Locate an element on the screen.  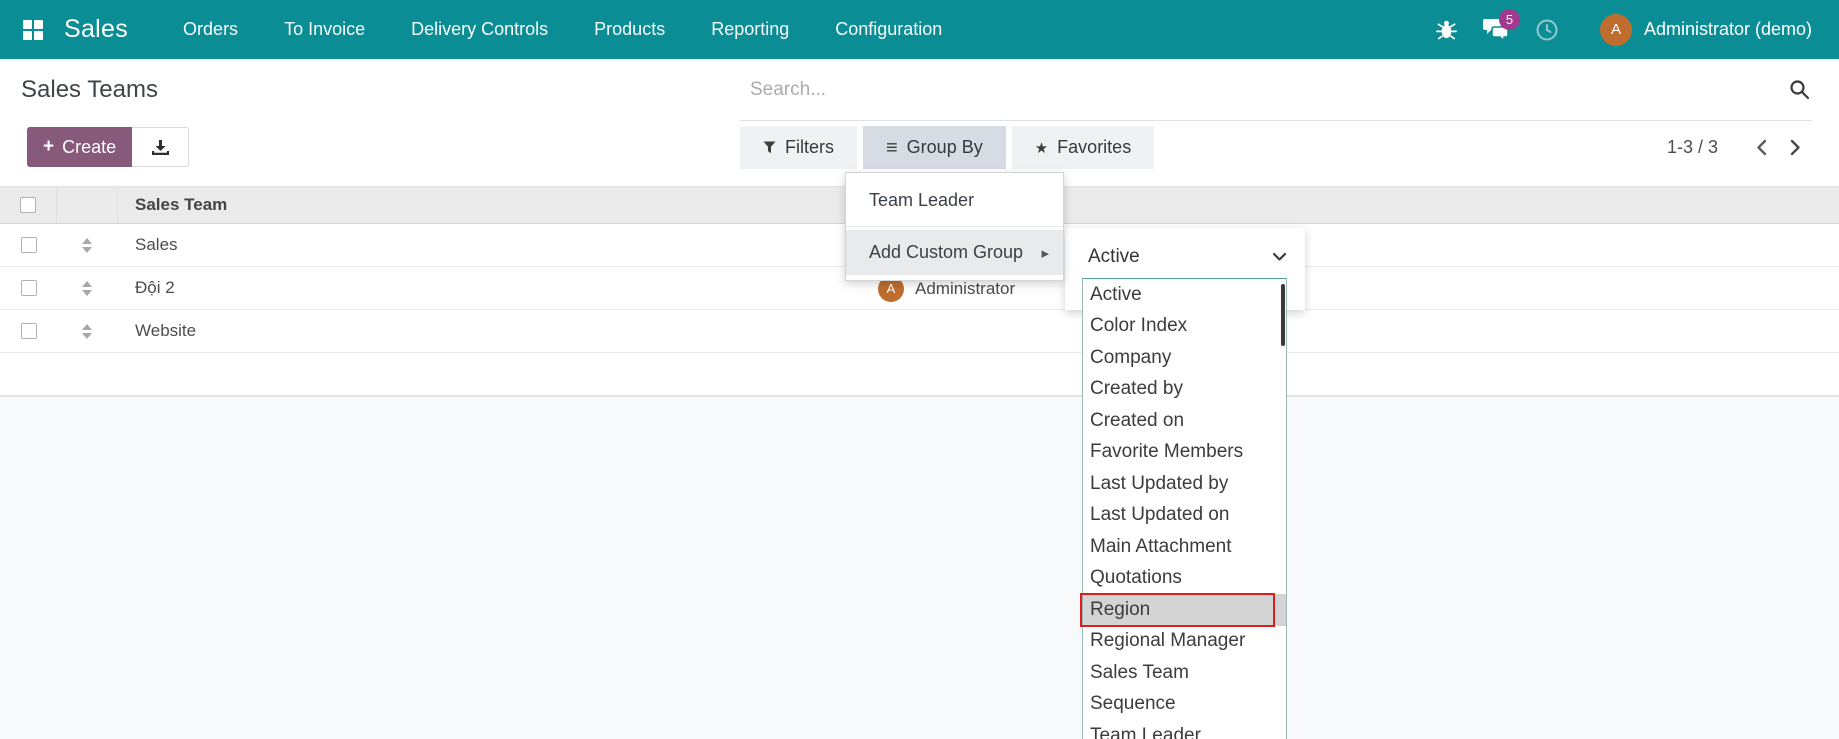
leader-name: Administrator is located at coordinates (965, 288).